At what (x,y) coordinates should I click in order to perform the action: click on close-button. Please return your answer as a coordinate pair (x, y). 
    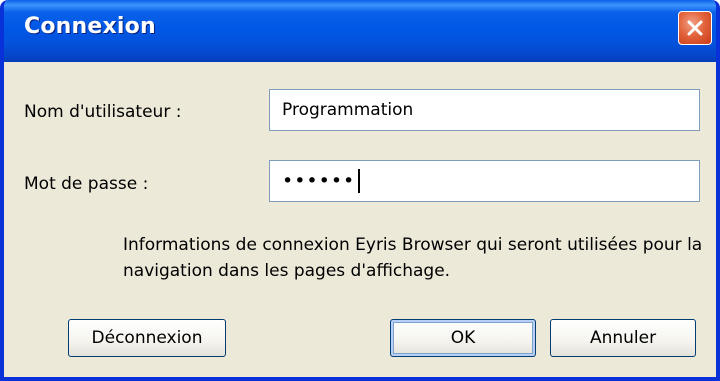
    Looking at the image, I should click on (695, 28).